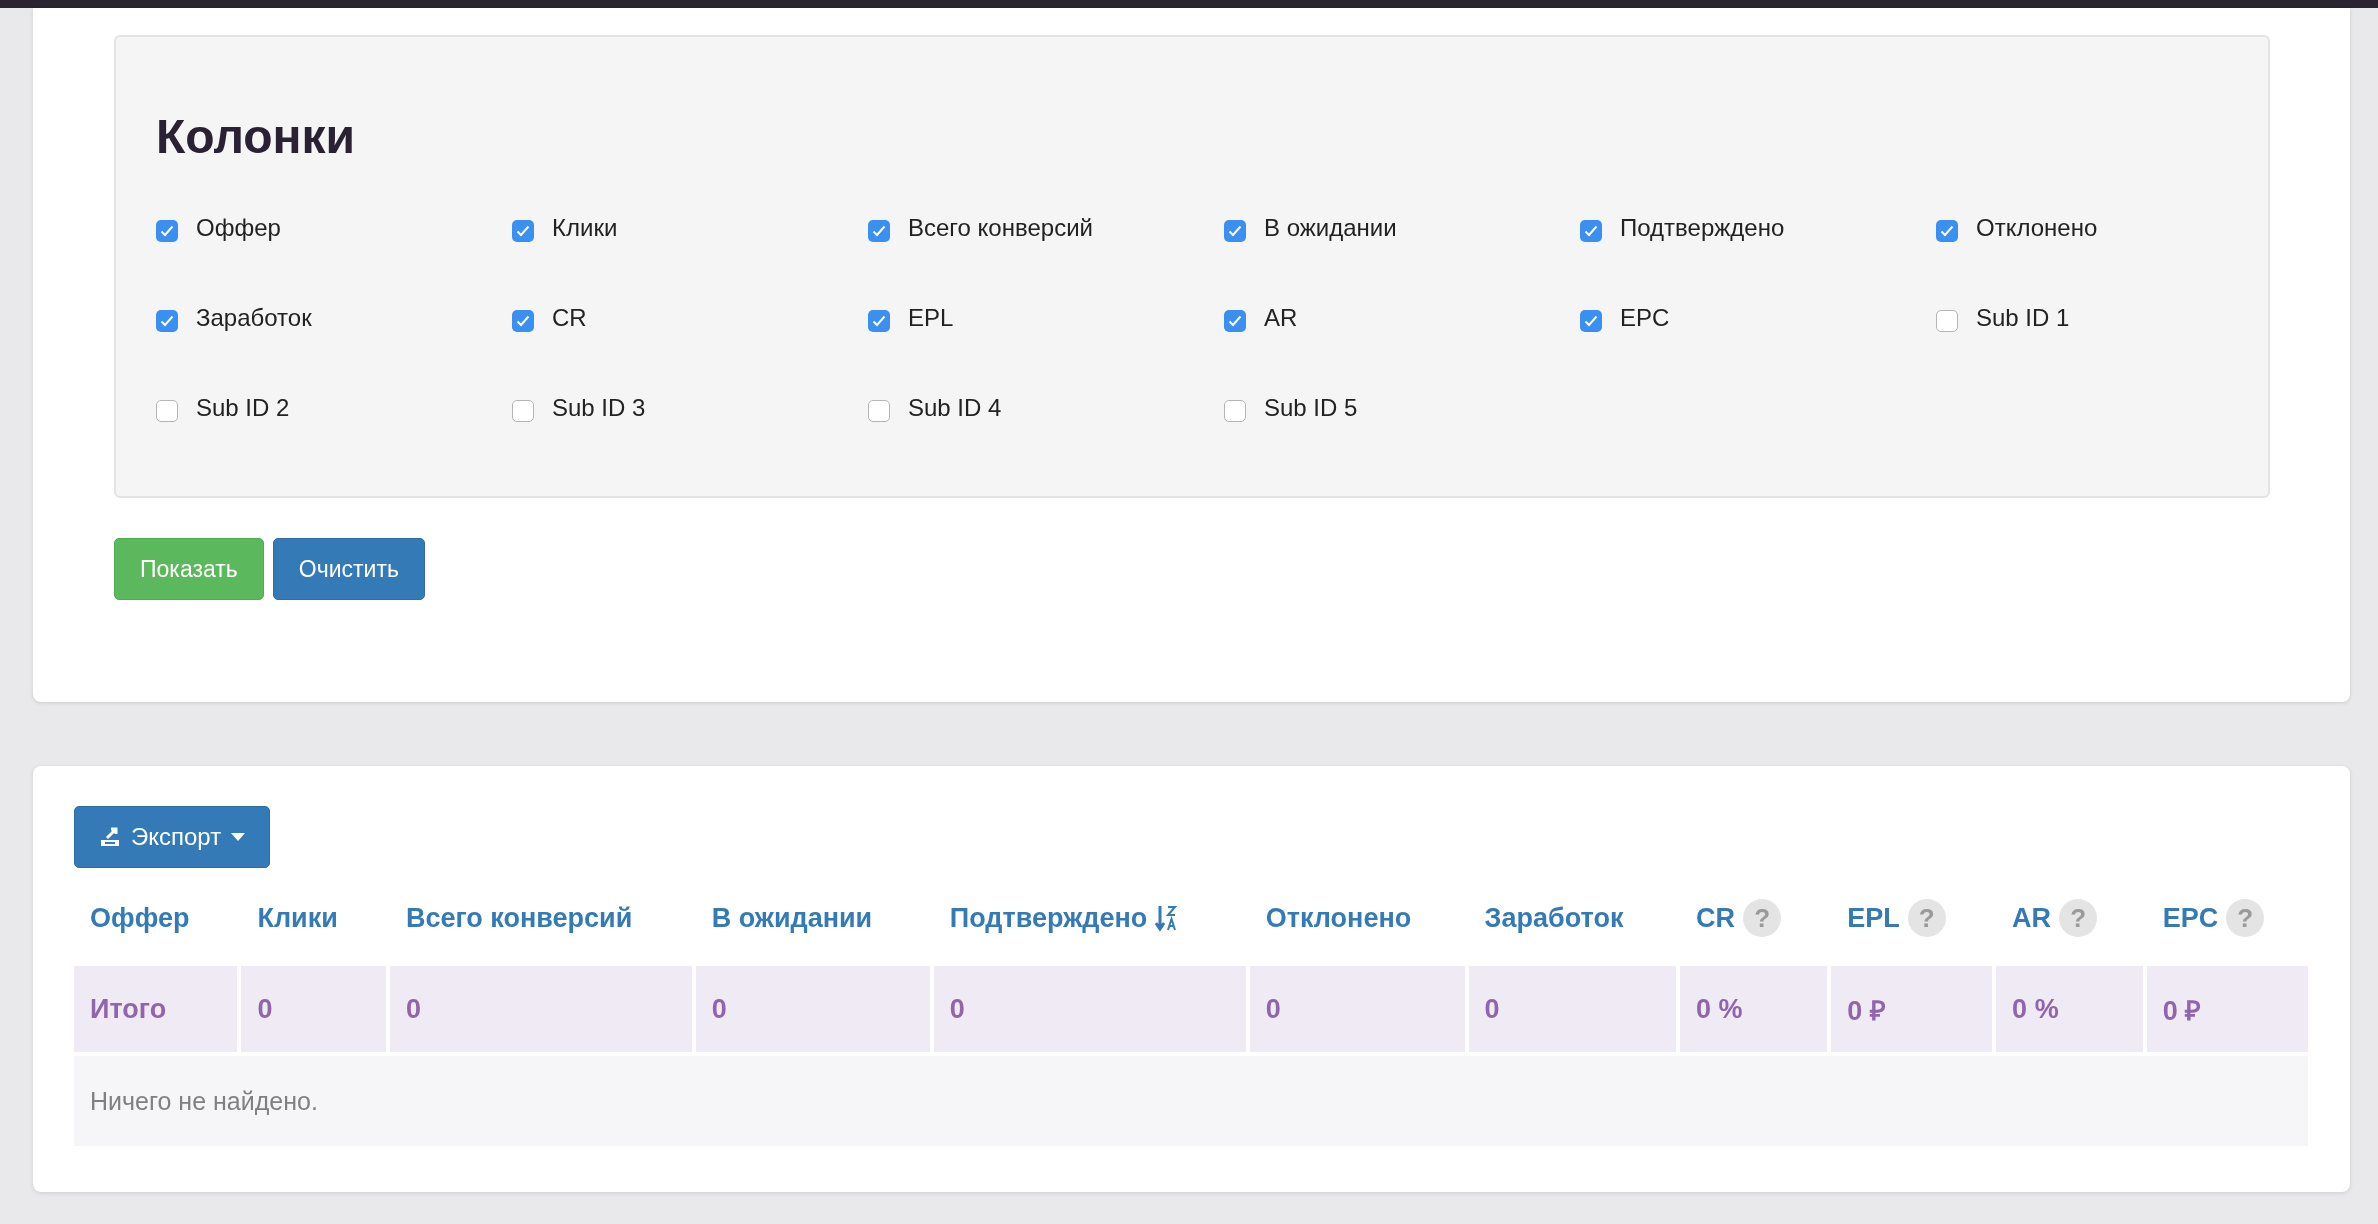 Image resolution: width=2378 pixels, height=1224 pixels. What do you see at coordinates (1281, 318) in the screenshot?
I see `checkbox-label: AR` at bounding box center [1281, 318].